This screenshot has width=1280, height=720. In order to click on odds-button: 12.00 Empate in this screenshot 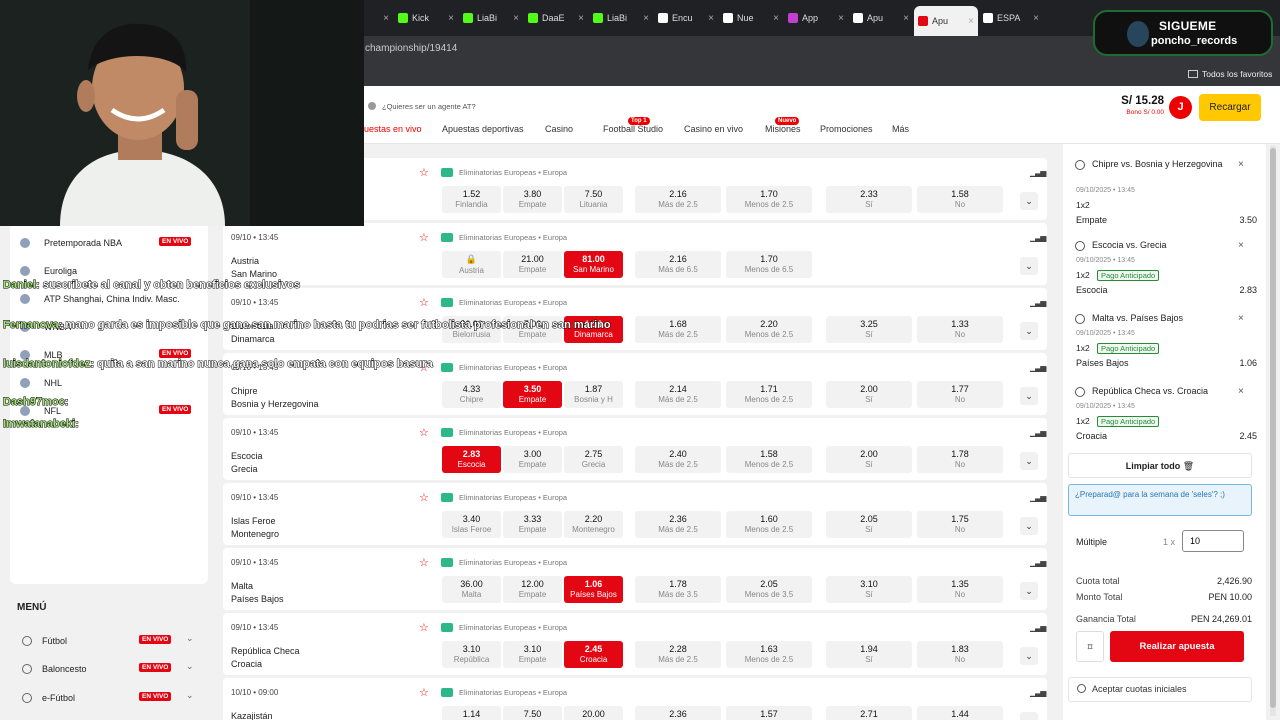, I will do `click(532, 589)`.